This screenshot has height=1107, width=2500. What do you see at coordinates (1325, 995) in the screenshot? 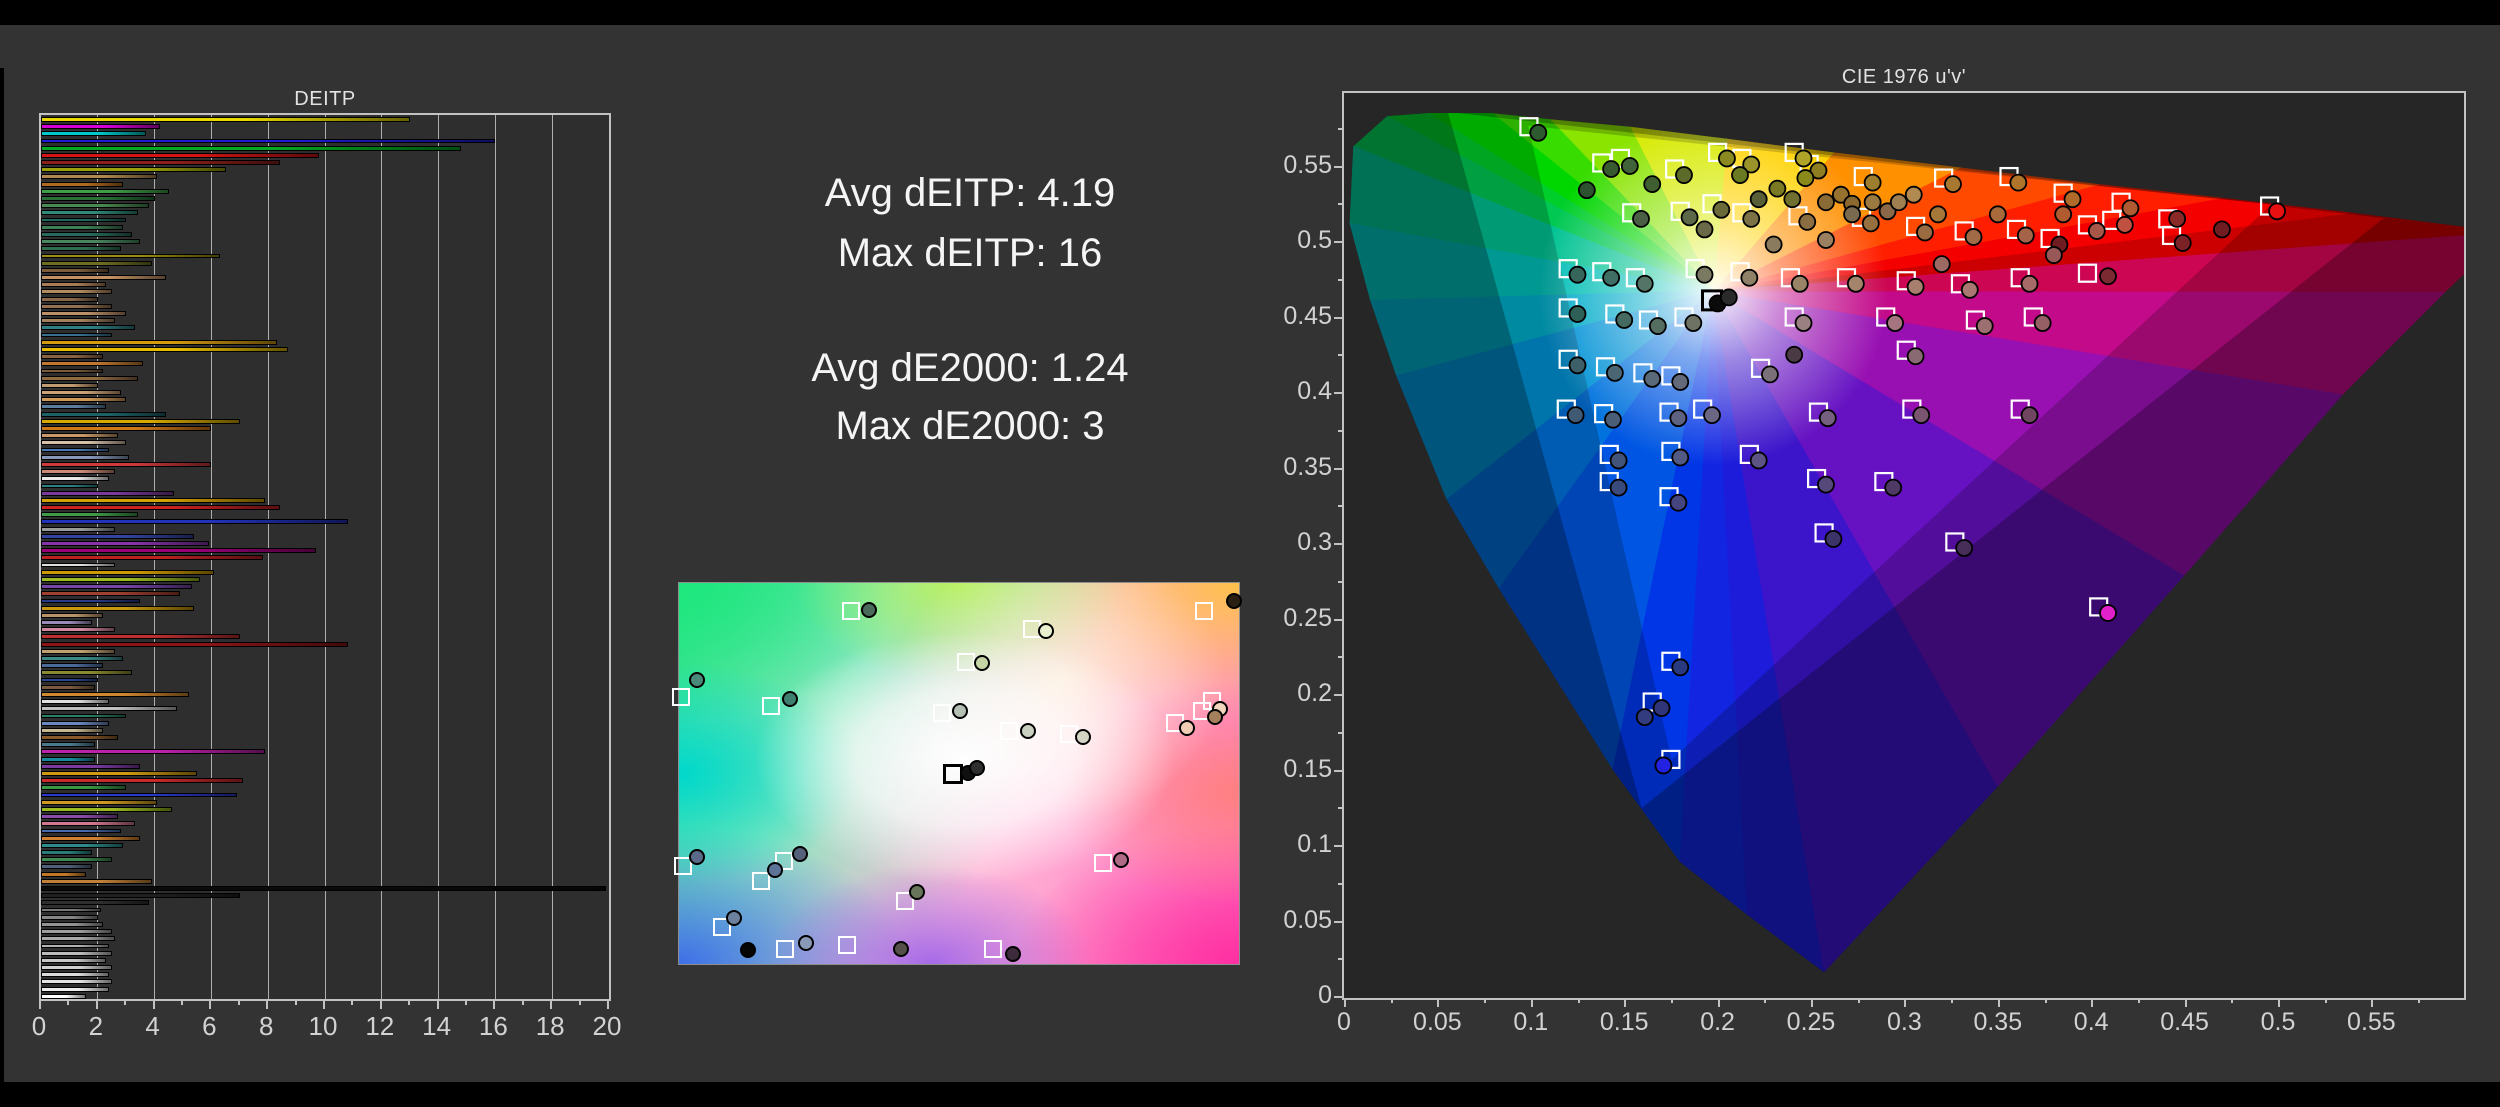
I see `cie-y-tick-label: 0` at bounding box center [1325, 995].